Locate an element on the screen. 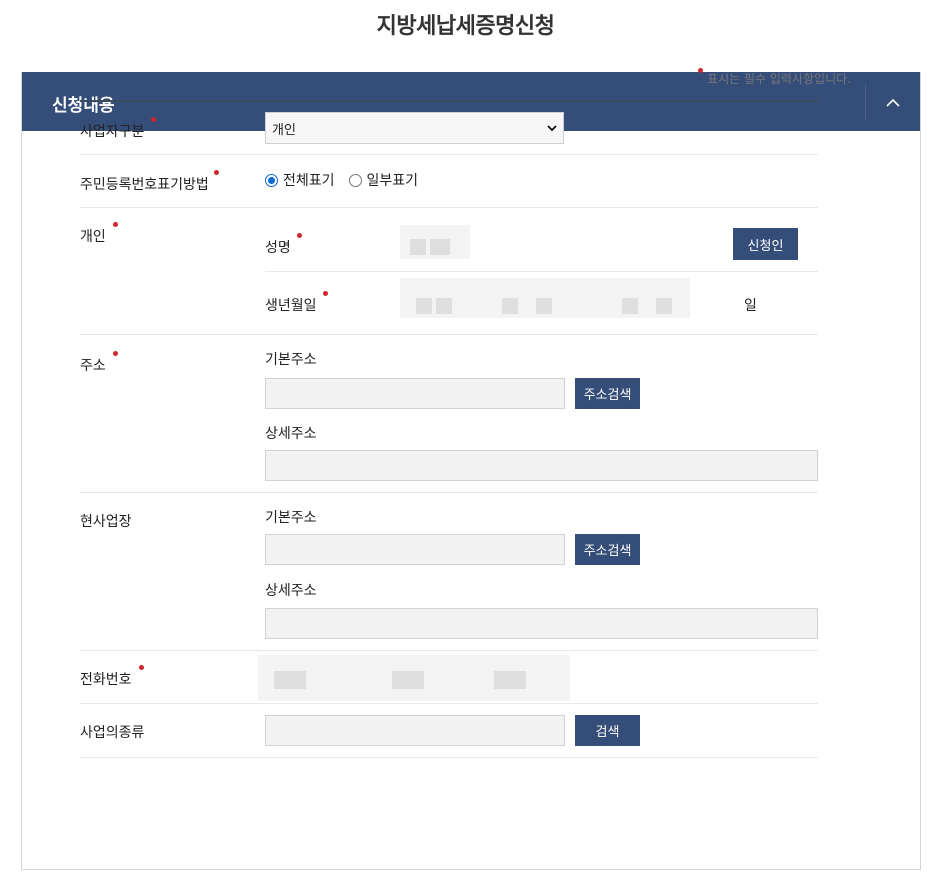  chevron-down-icon is located at coordinates (552, 128).